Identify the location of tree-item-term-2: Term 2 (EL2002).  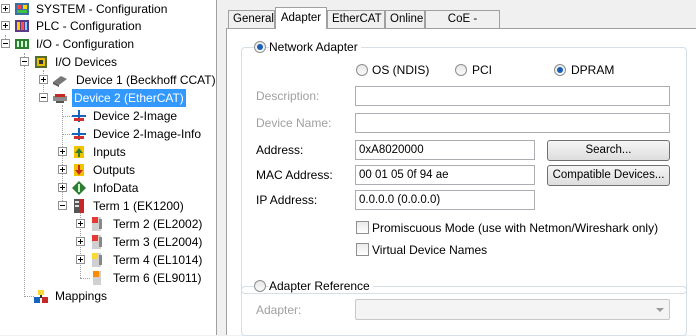
(146, 224).